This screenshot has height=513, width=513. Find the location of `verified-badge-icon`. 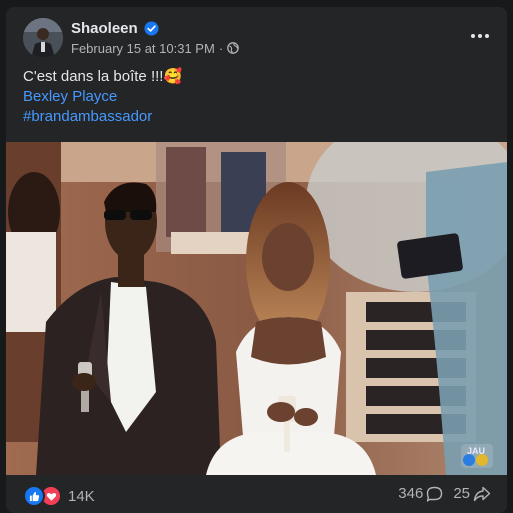

verified-badge-icon is located at coordinates (151, 28).